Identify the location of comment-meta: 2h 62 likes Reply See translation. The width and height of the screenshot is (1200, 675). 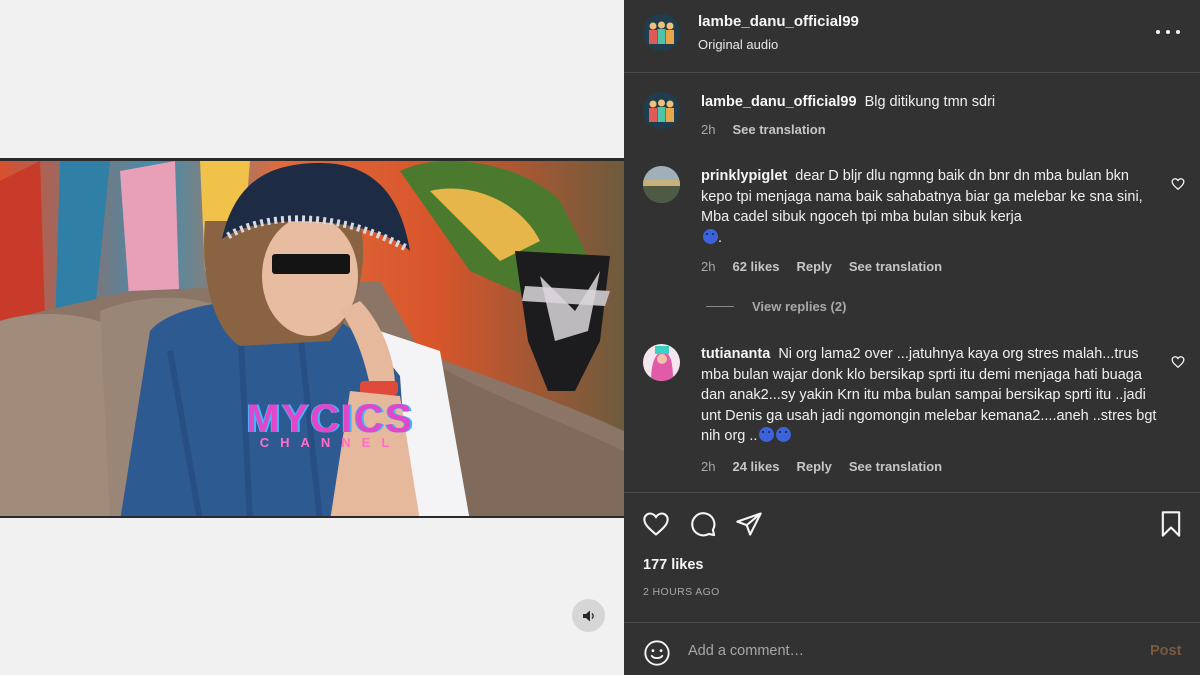
(830, 266).